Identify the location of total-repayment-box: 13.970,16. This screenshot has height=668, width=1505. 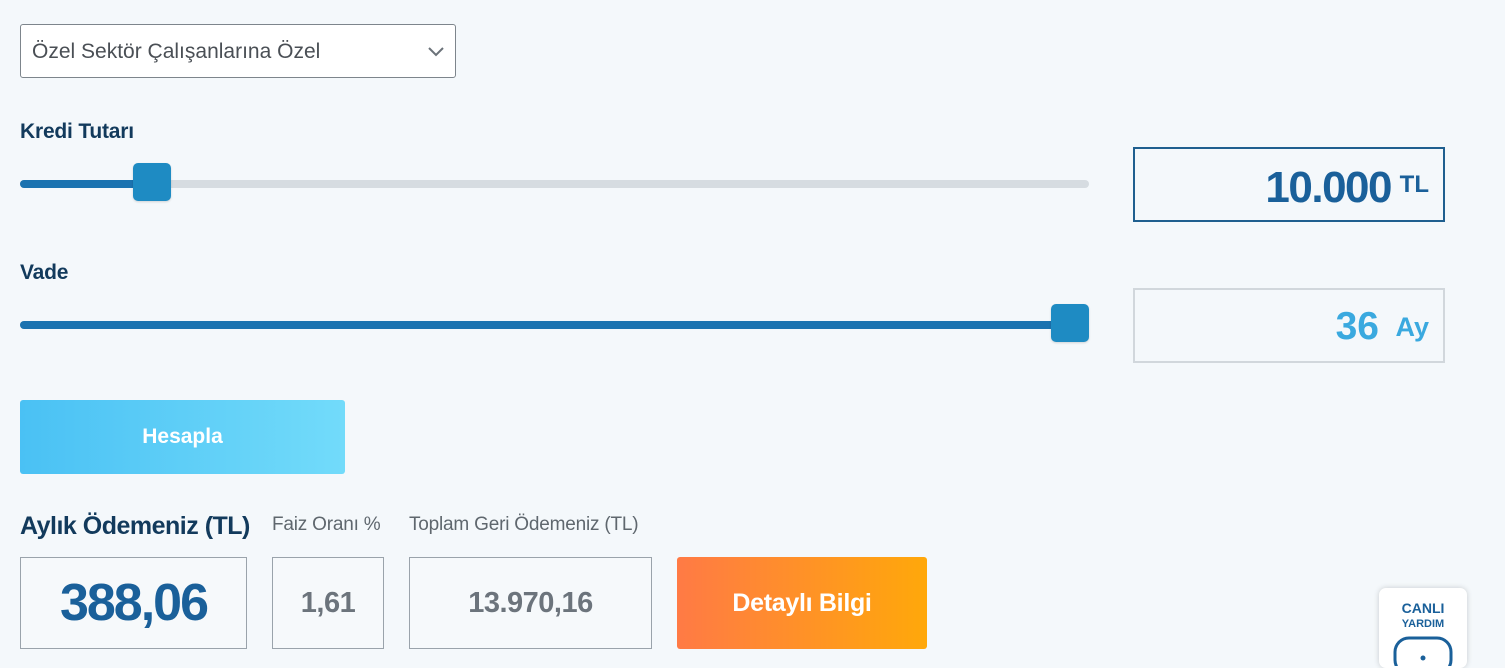
(530, 603).